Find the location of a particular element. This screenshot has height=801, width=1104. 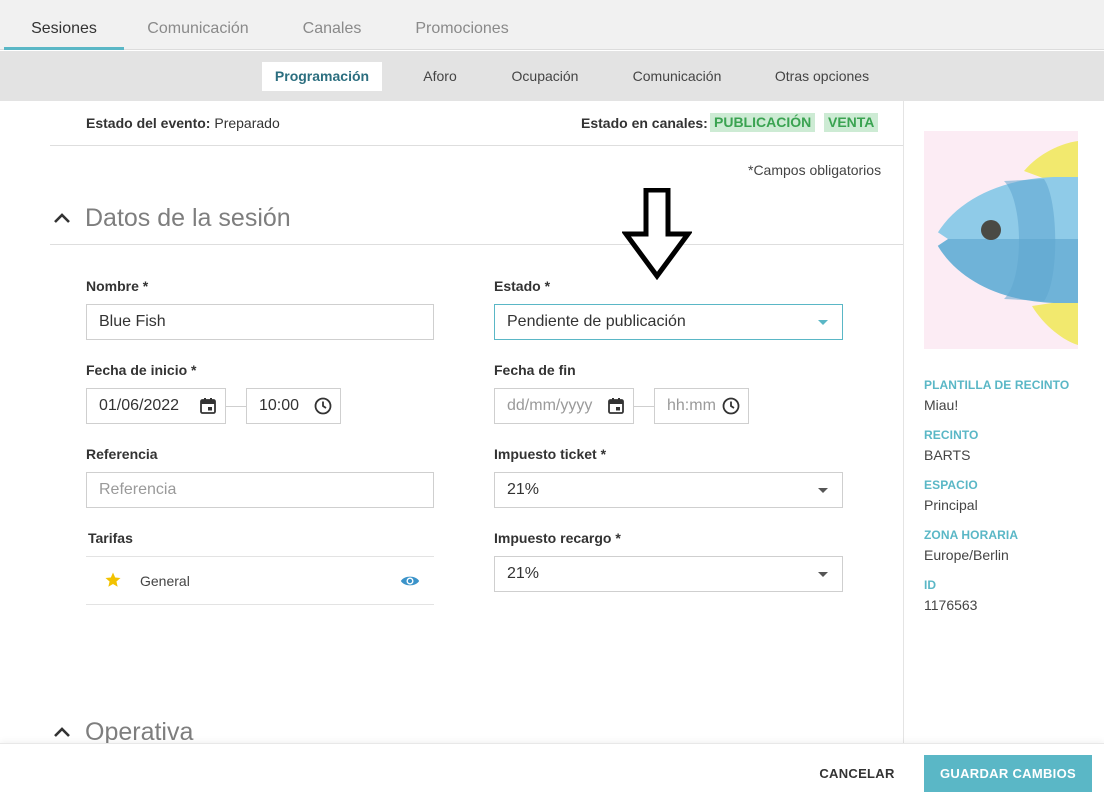

impuesto-recargo-select: 21% is located at coordinates (668, 574).